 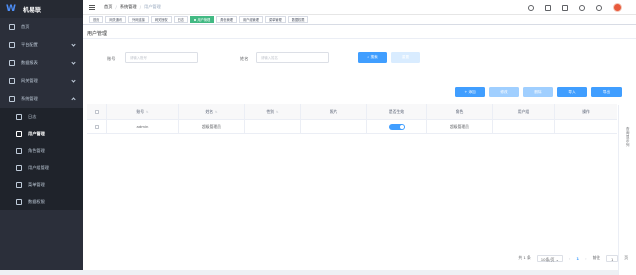 What do you see at coordinates (36, 133) in the screenshot?
I see `sidebar-item-label: 用户管理` at bounding box center [36, 133].